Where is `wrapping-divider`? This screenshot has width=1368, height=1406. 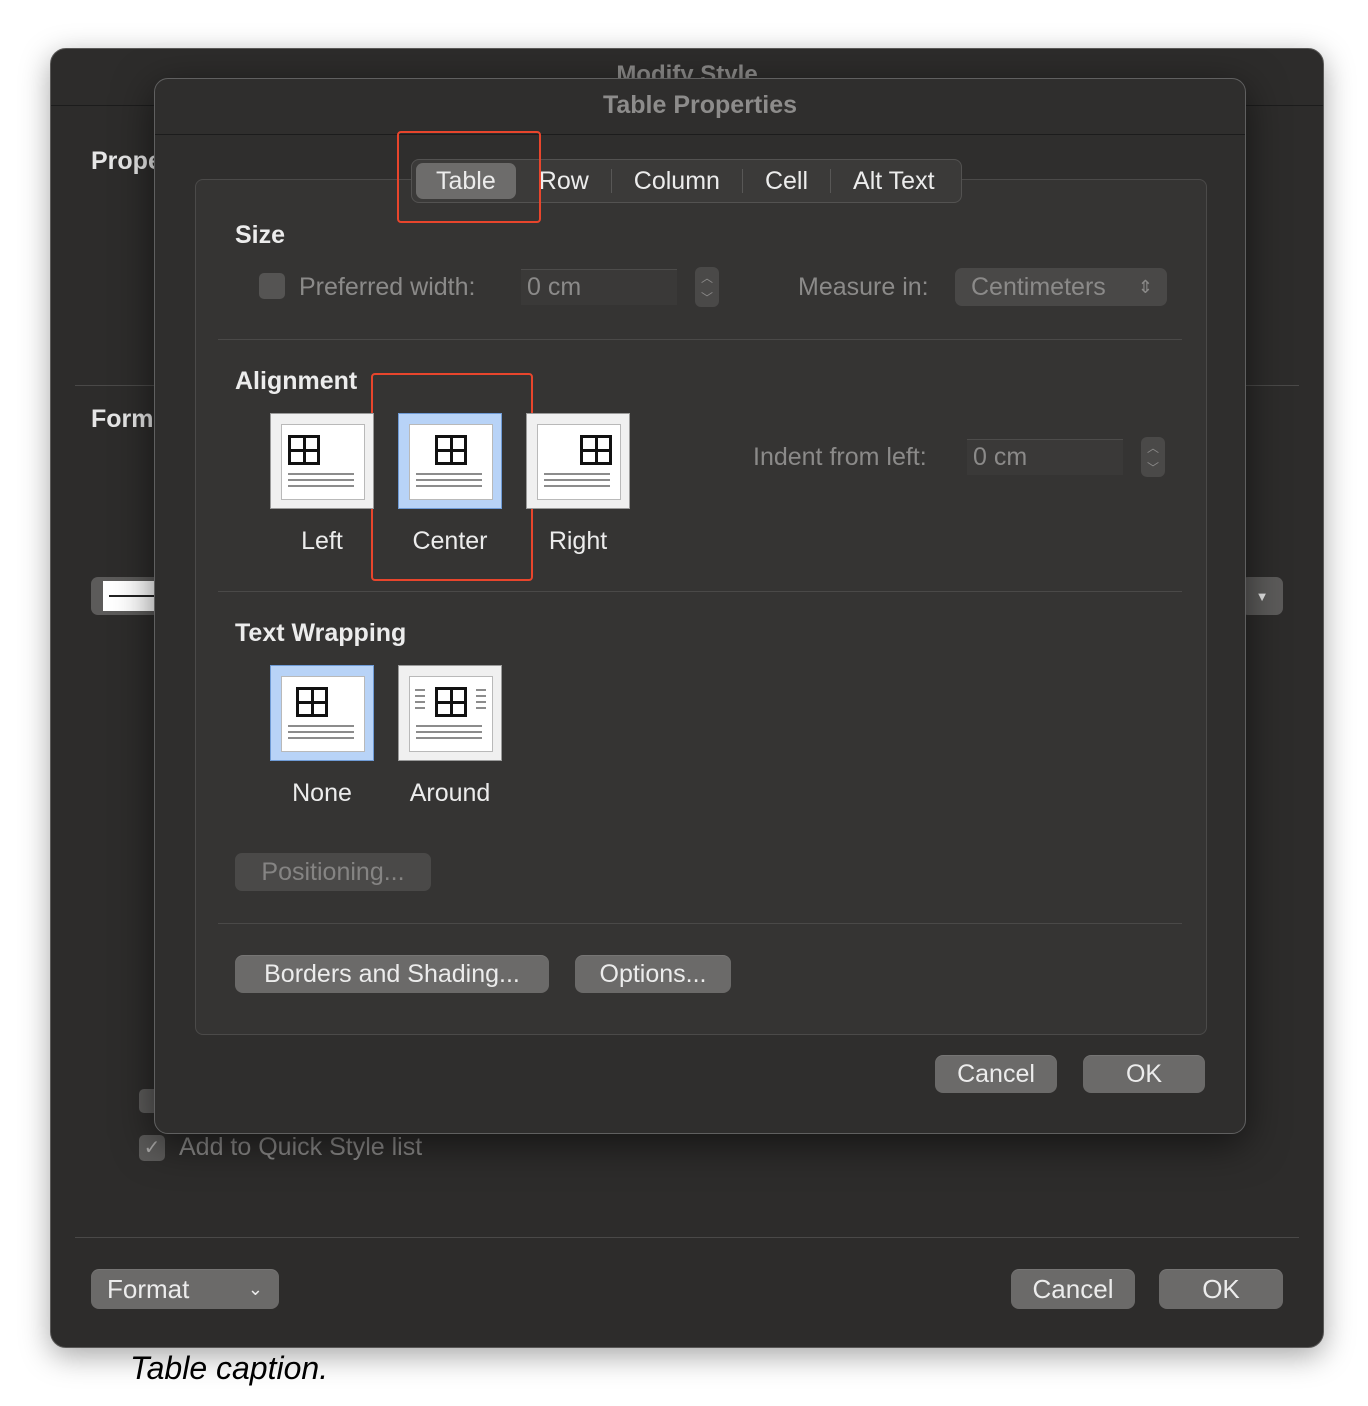
wrapping-divider is located at coordinates (700, 923).